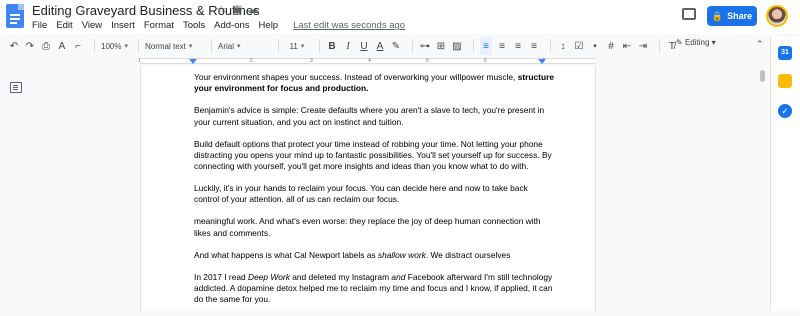 The image size is (800, 316). What do you see at coordinates (762, 76) in the screenshot?
I see `vertical-scrollbar` at bounding box center [762, 76].